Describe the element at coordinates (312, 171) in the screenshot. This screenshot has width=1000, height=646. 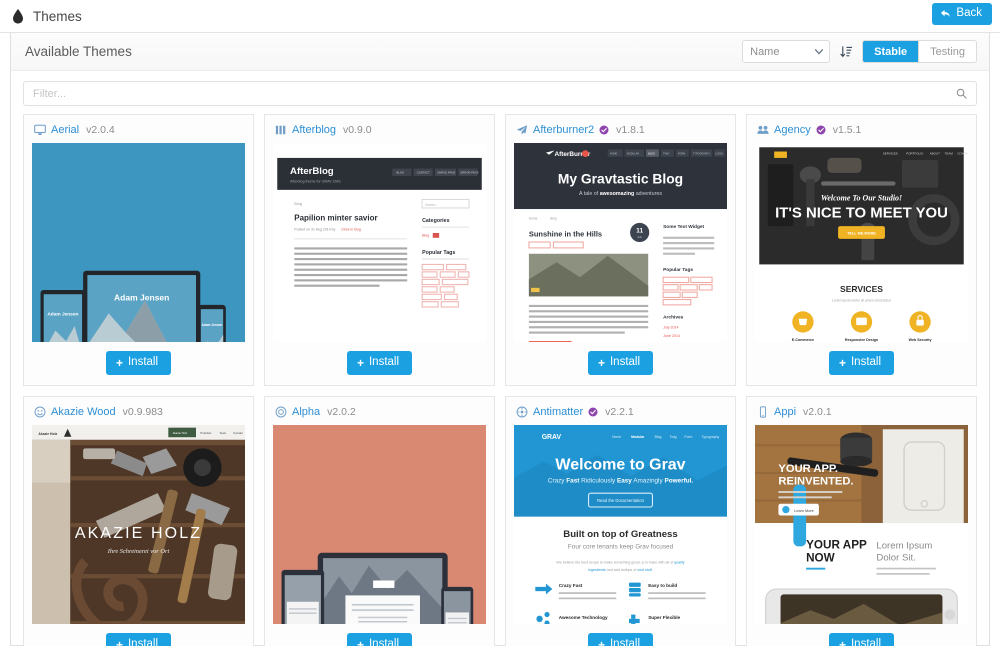
I see `svg-text: AfterBlog` at that location.